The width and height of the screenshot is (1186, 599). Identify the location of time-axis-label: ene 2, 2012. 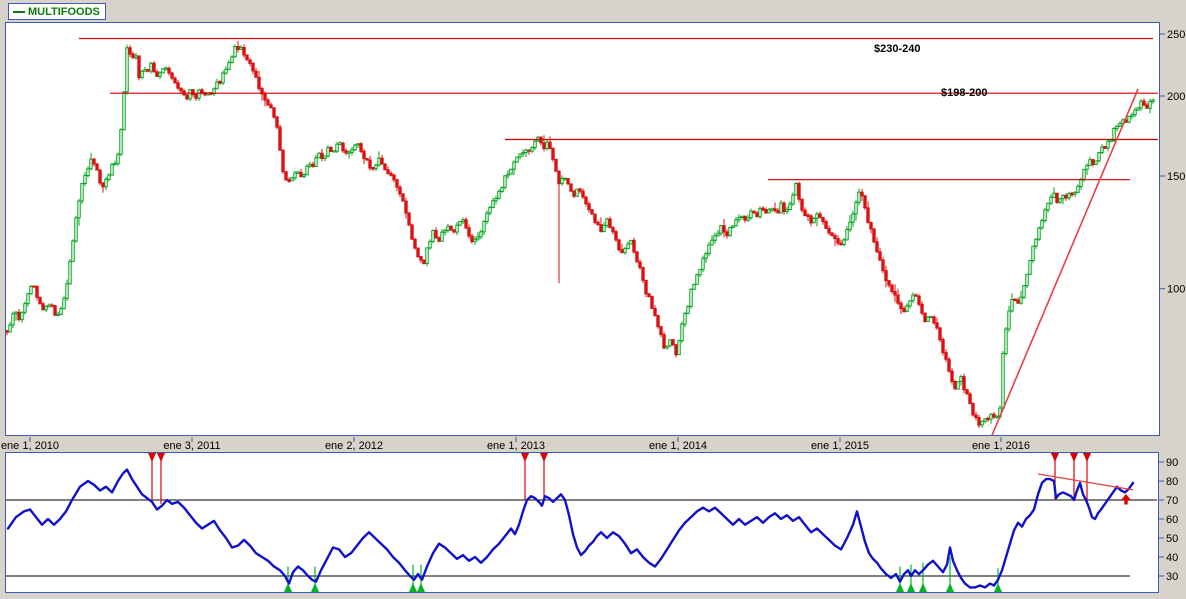
(354, 446).